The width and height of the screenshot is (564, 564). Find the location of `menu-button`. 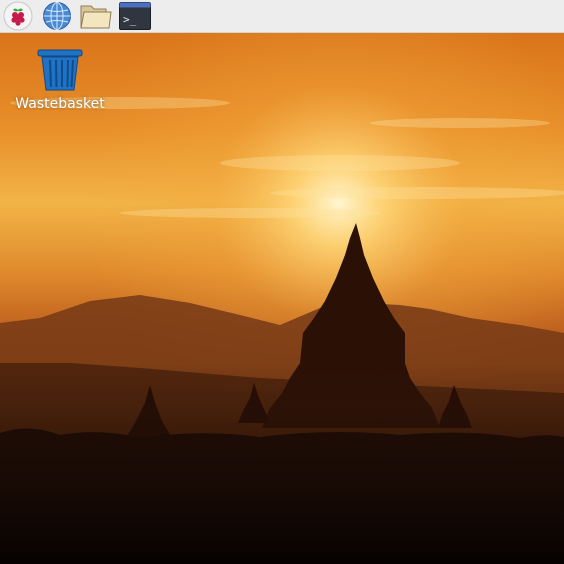

menu-button is located at coordinates (18, 16).